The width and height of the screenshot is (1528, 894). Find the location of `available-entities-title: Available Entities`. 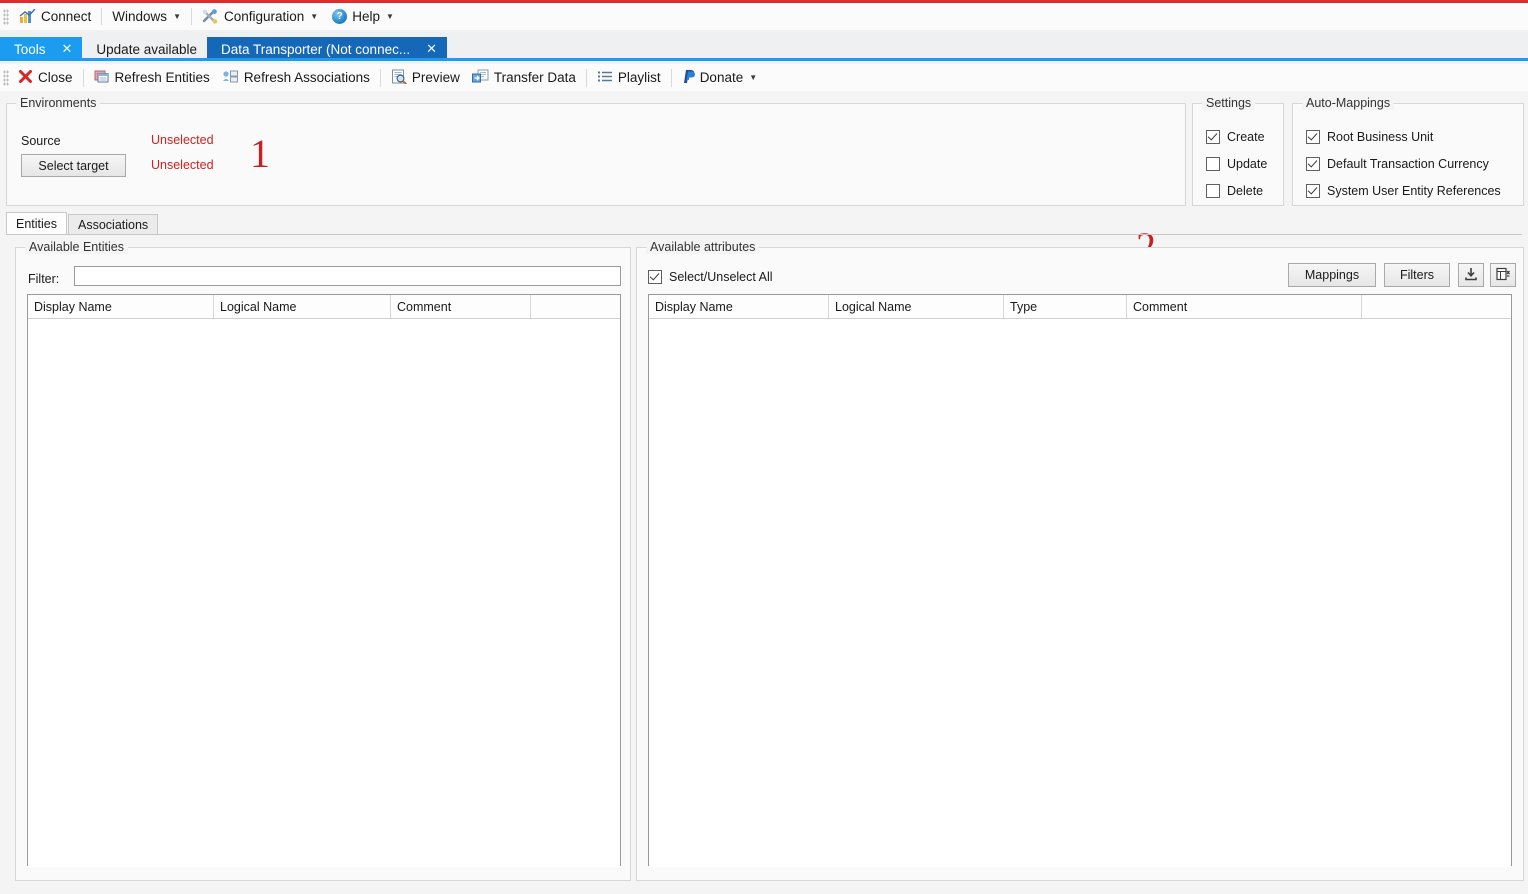

available-entities-title: Available Entities is located at coordinates (76, 247).